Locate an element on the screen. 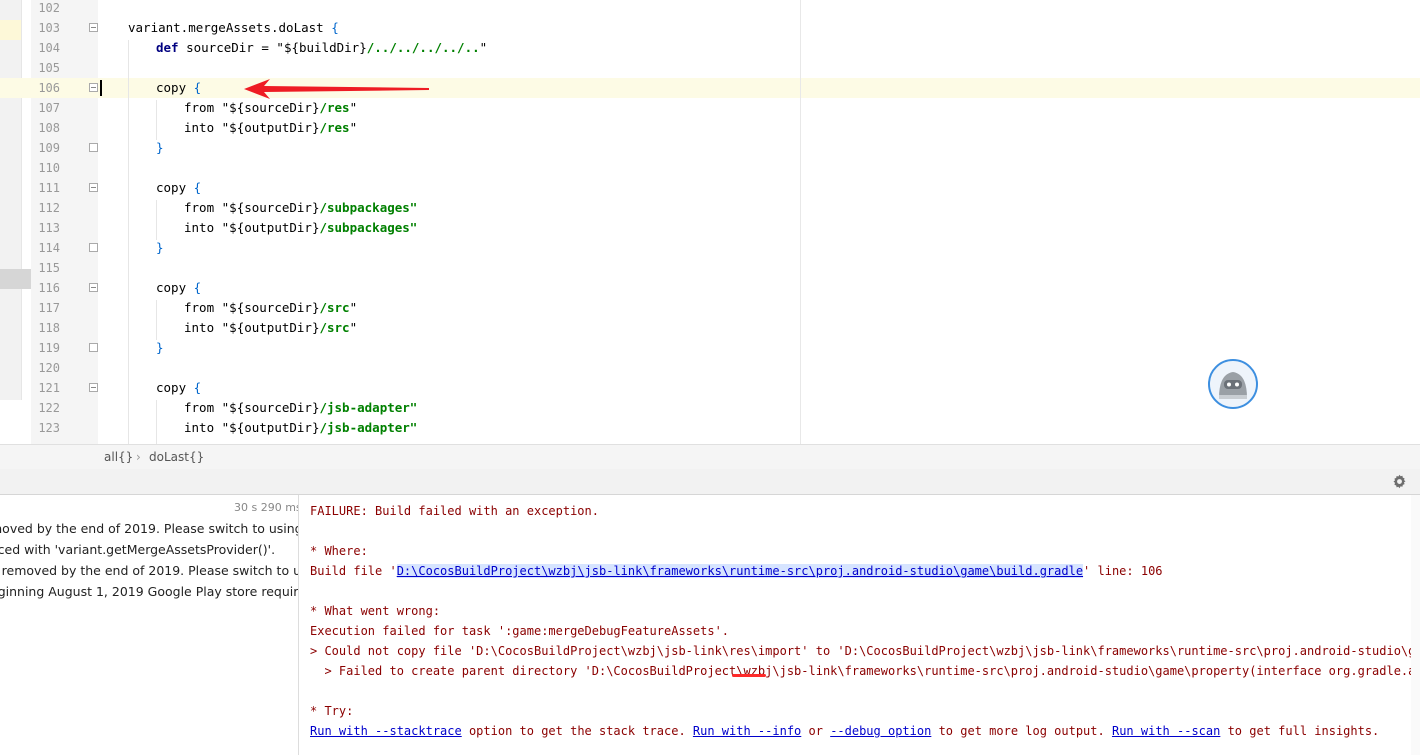  line-number: 107 is located at coordinates (49, 108).